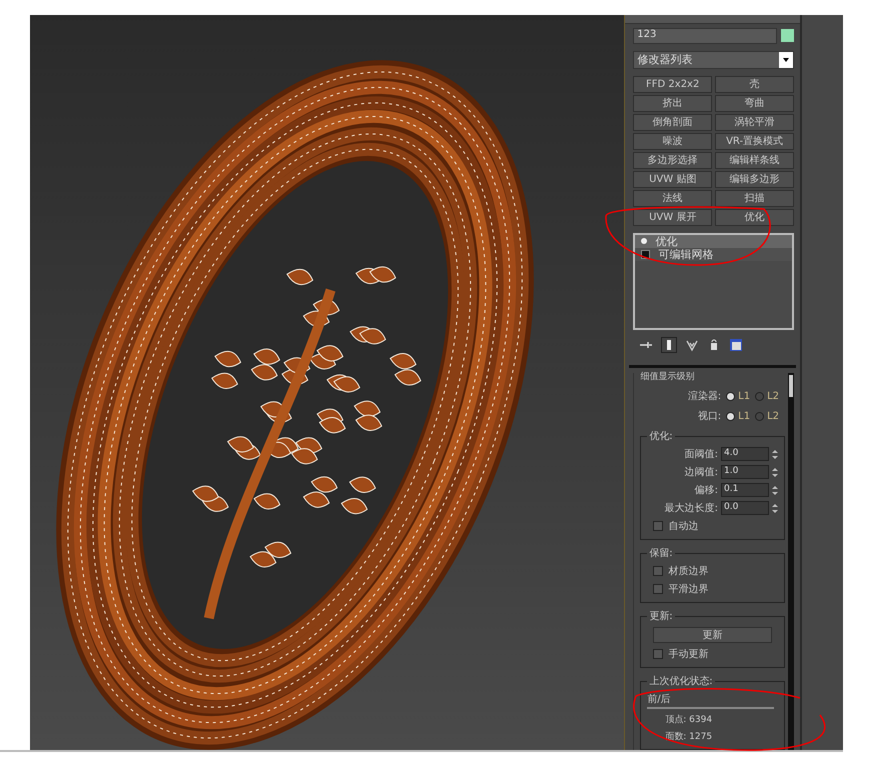  Describe the element at coordinates (701, 454) in the screenshot. I see `spinner-label: 面阈值:` at that location.